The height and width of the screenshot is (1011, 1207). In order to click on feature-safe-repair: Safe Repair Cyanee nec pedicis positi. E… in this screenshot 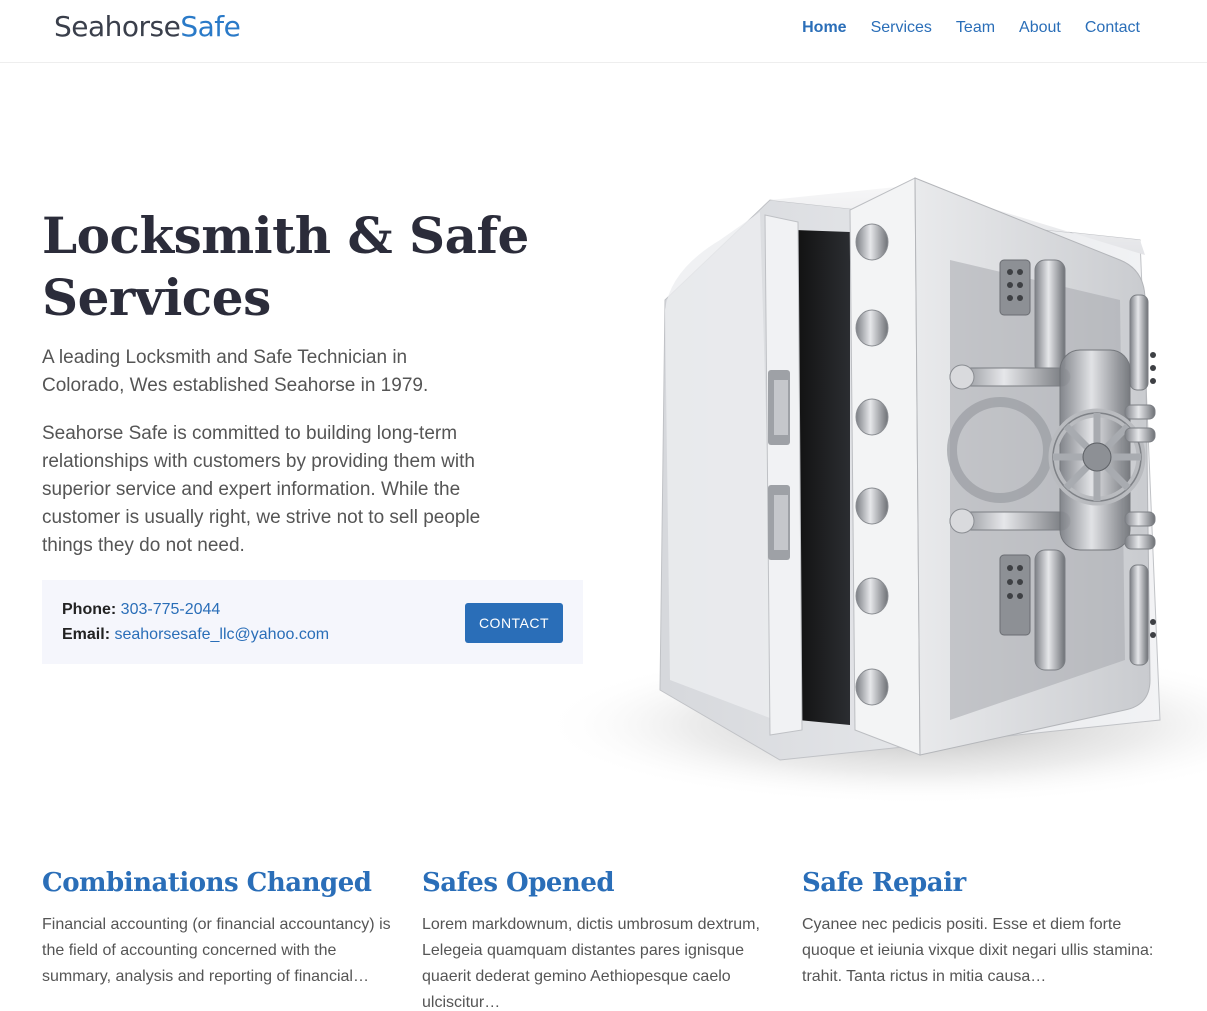, I will do `click(979, 928)`.